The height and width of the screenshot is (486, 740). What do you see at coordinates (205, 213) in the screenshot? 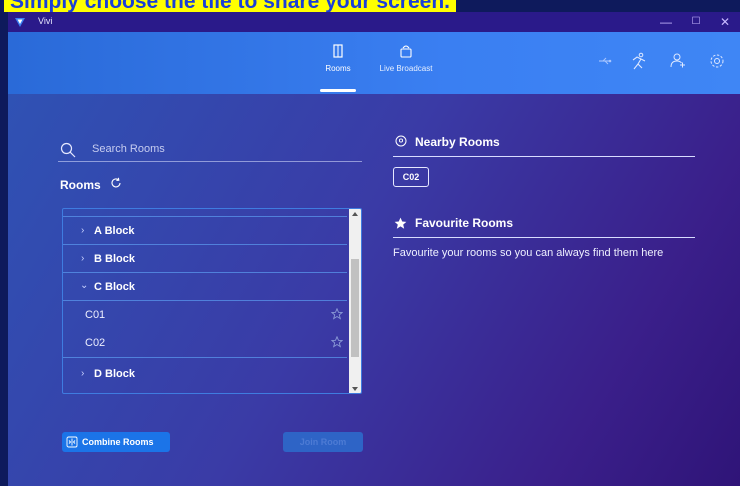
I see `list-row-partial` at bounding box center [205, 213].